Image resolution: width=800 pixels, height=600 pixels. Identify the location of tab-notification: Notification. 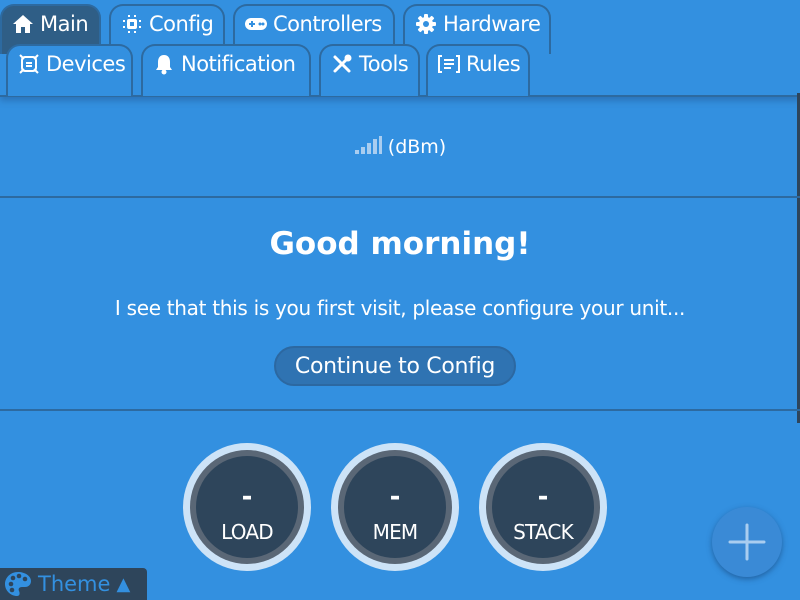
(226, 70).